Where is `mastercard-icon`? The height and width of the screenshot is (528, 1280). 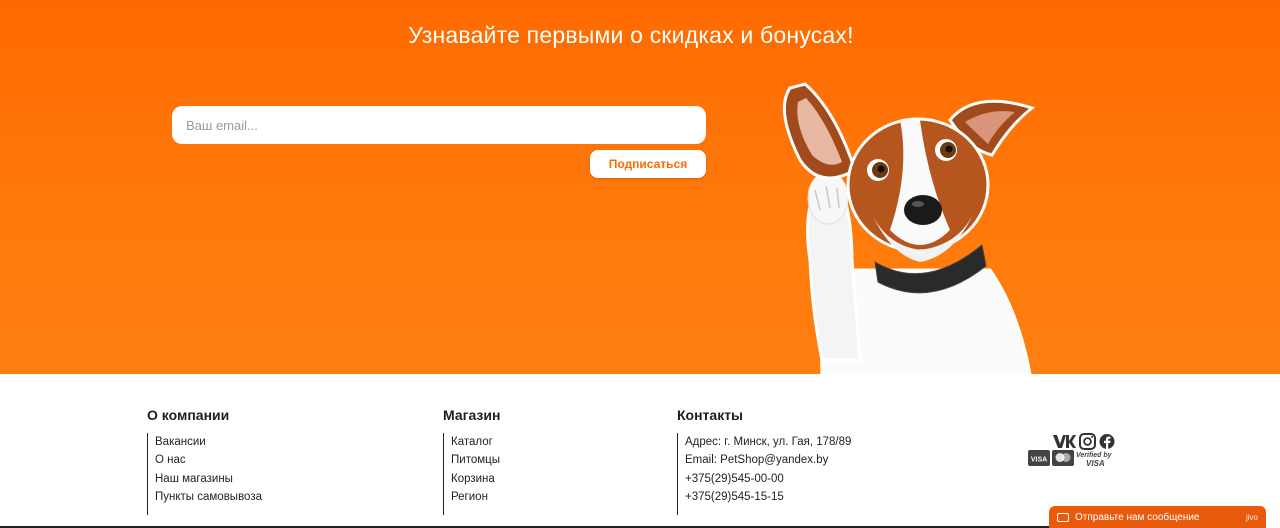 mastercard-icon is located at coordinates (1063, 458).